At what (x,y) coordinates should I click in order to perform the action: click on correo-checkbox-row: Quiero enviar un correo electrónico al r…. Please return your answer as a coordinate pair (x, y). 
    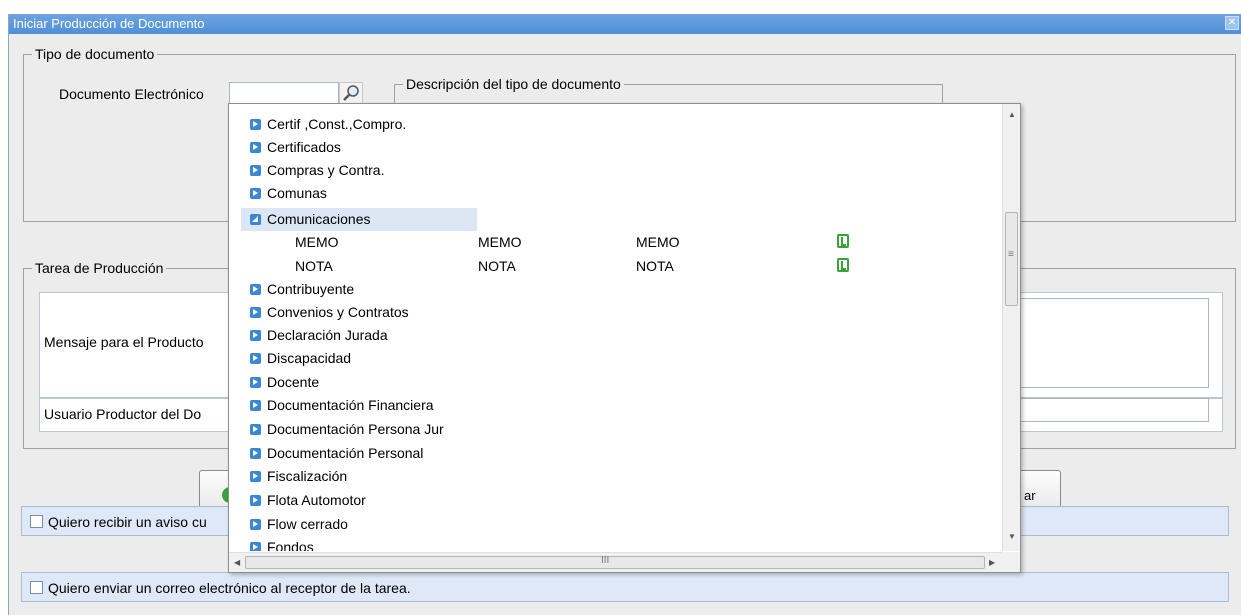
    Looking at the image, I should click on (625, 587).